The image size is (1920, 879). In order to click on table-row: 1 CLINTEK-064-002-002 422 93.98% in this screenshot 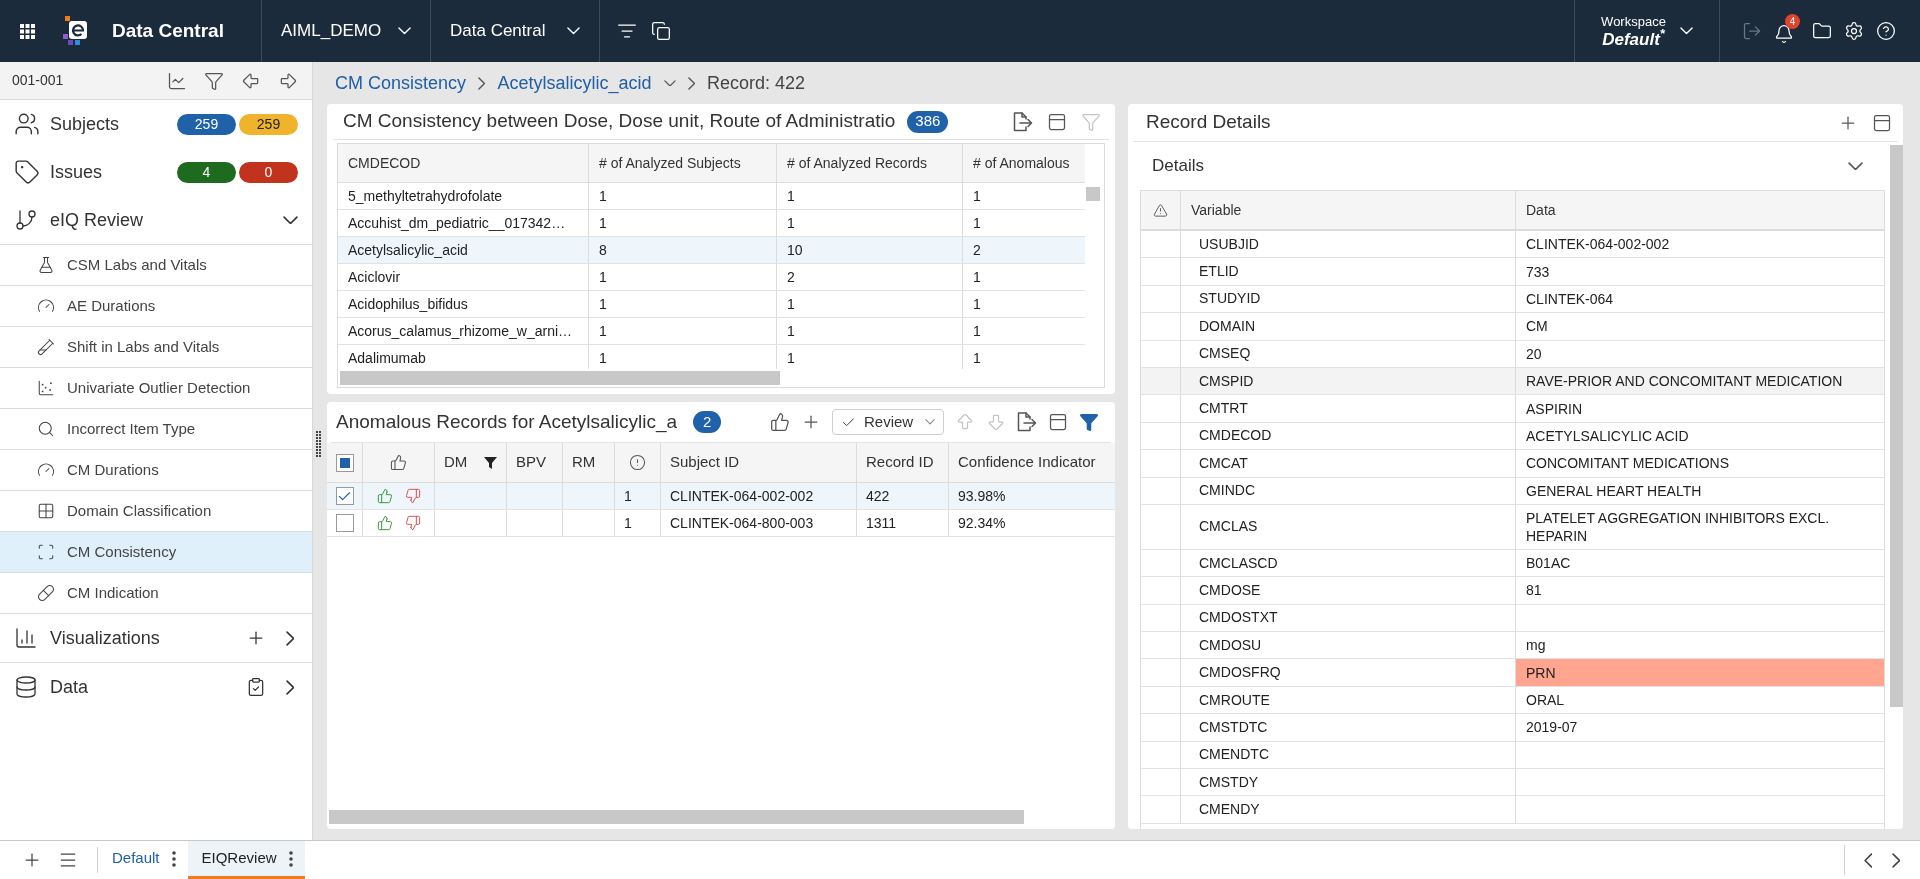, I will do `click(721, 496)`.